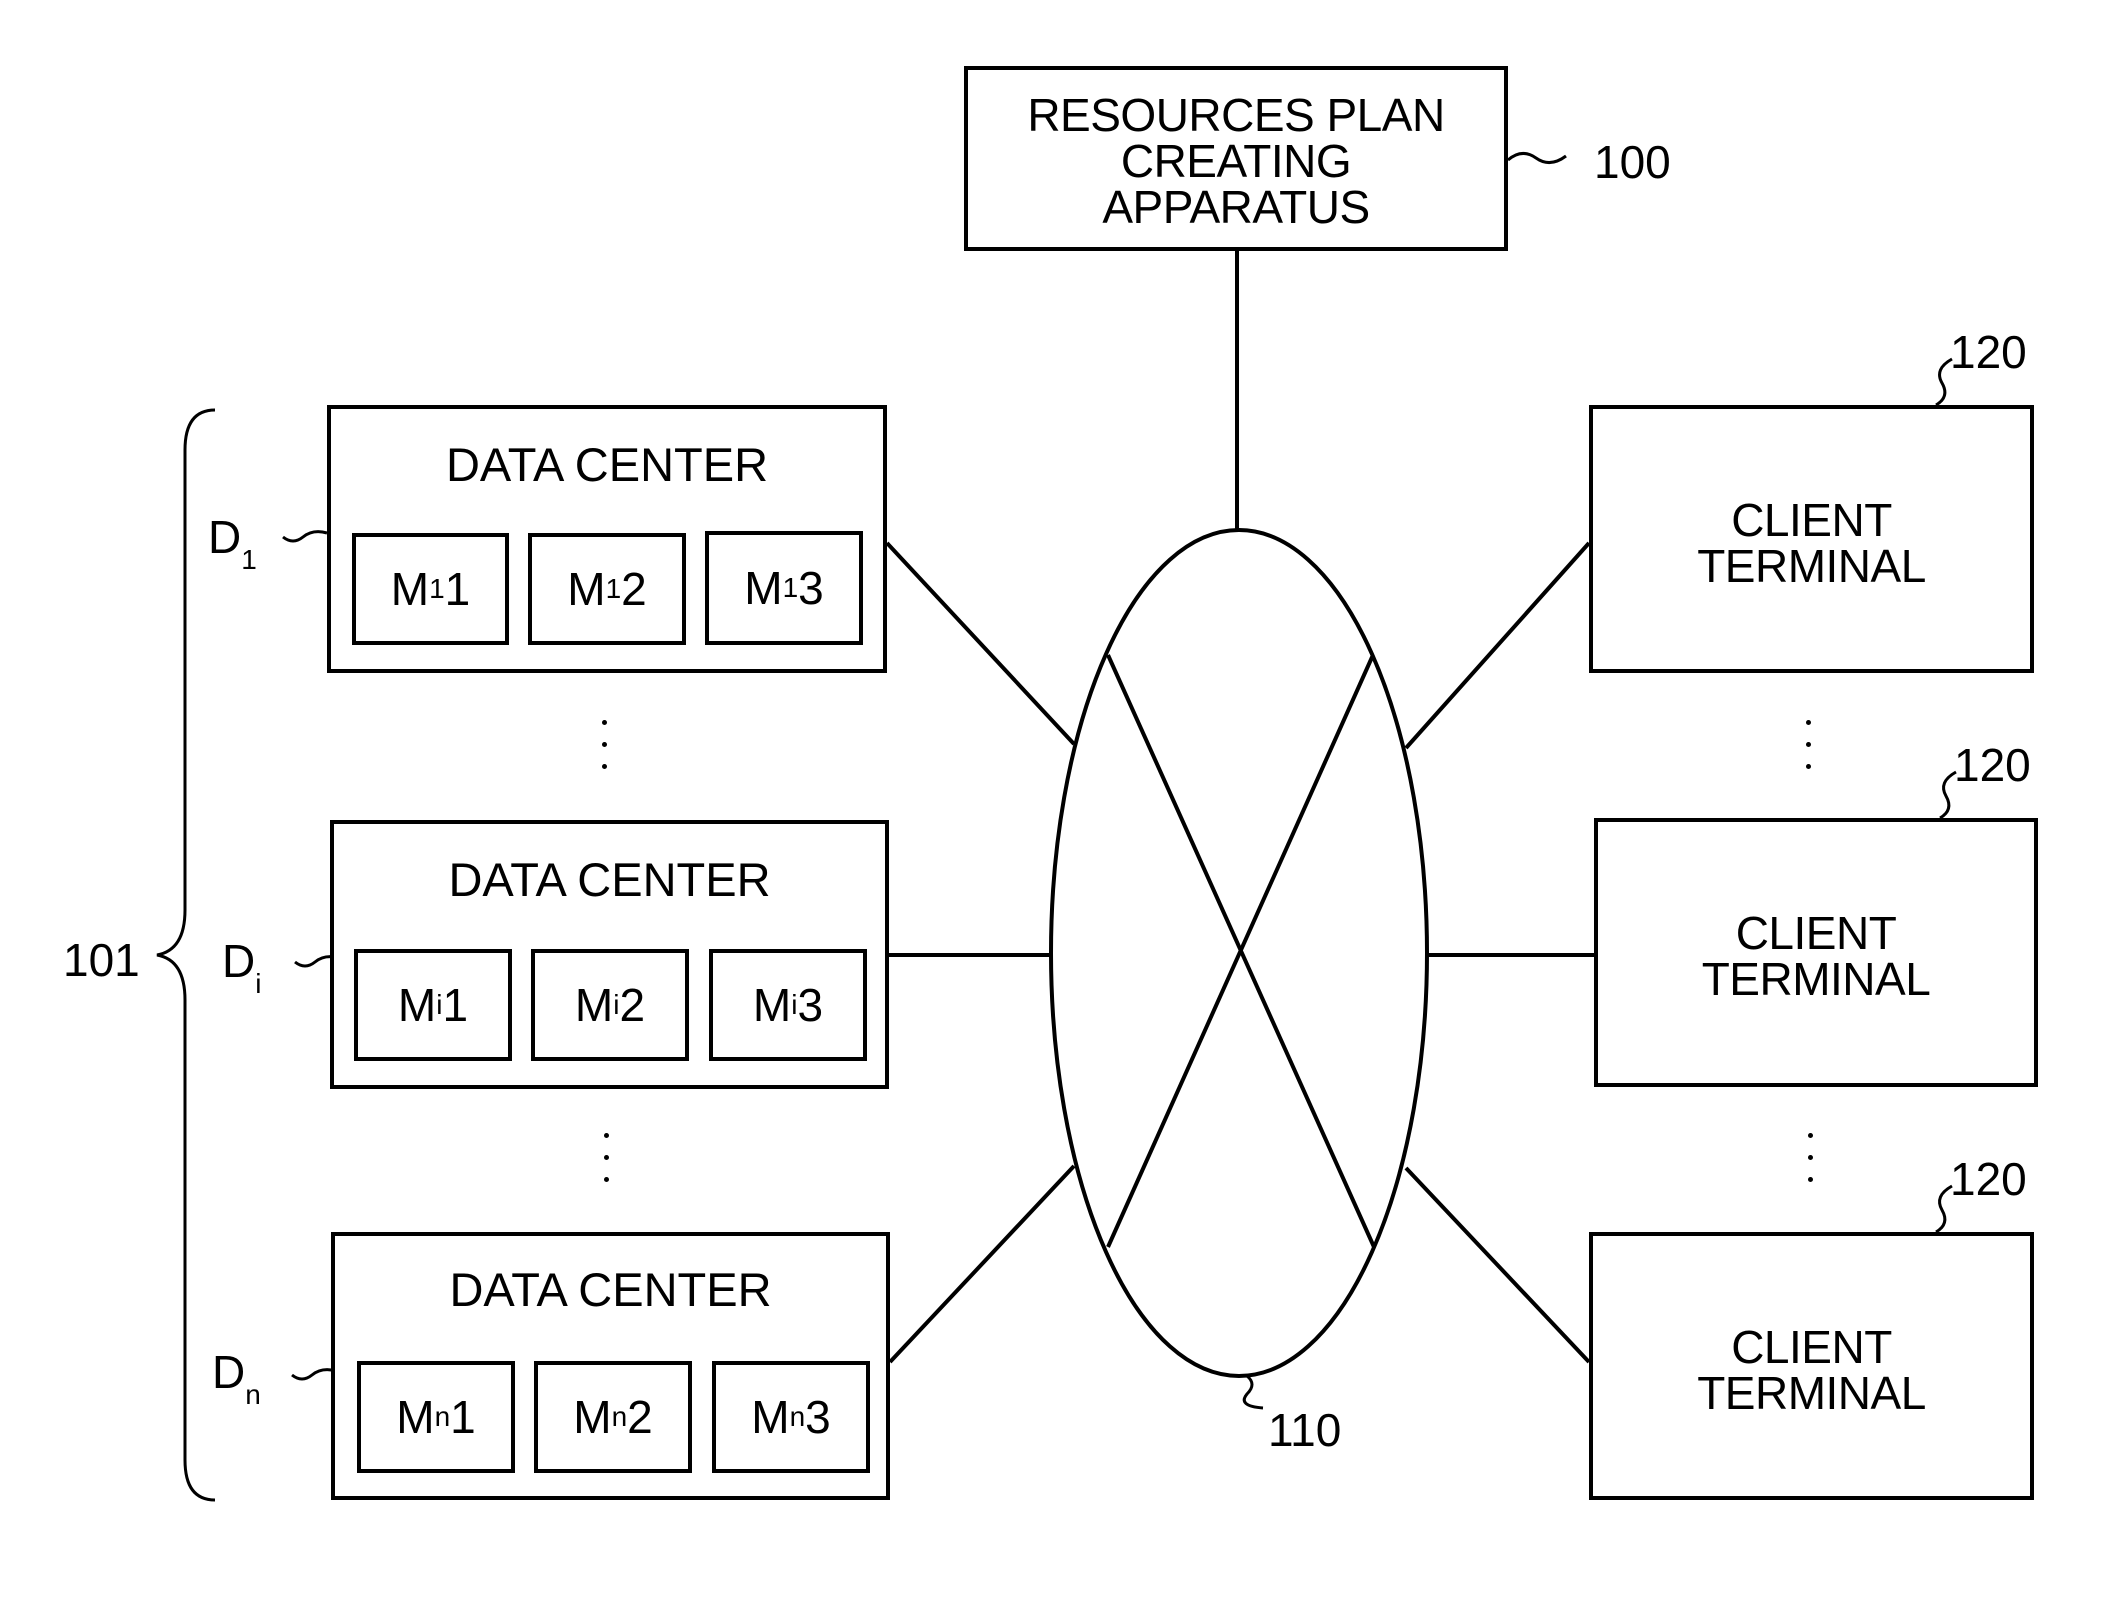  I want to click on client-terminal-box-3: CLIENT TERMINAL, so click(1811, 1366).